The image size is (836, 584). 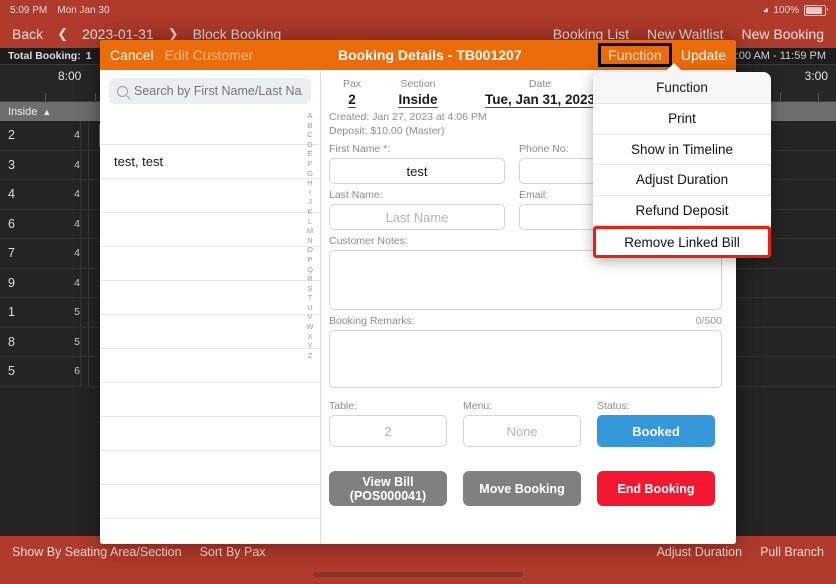 What do you see at coordinates (309, 183) in the screenshot?
I see `alphabet-index-letter: H` at bounding box center [309, 183].